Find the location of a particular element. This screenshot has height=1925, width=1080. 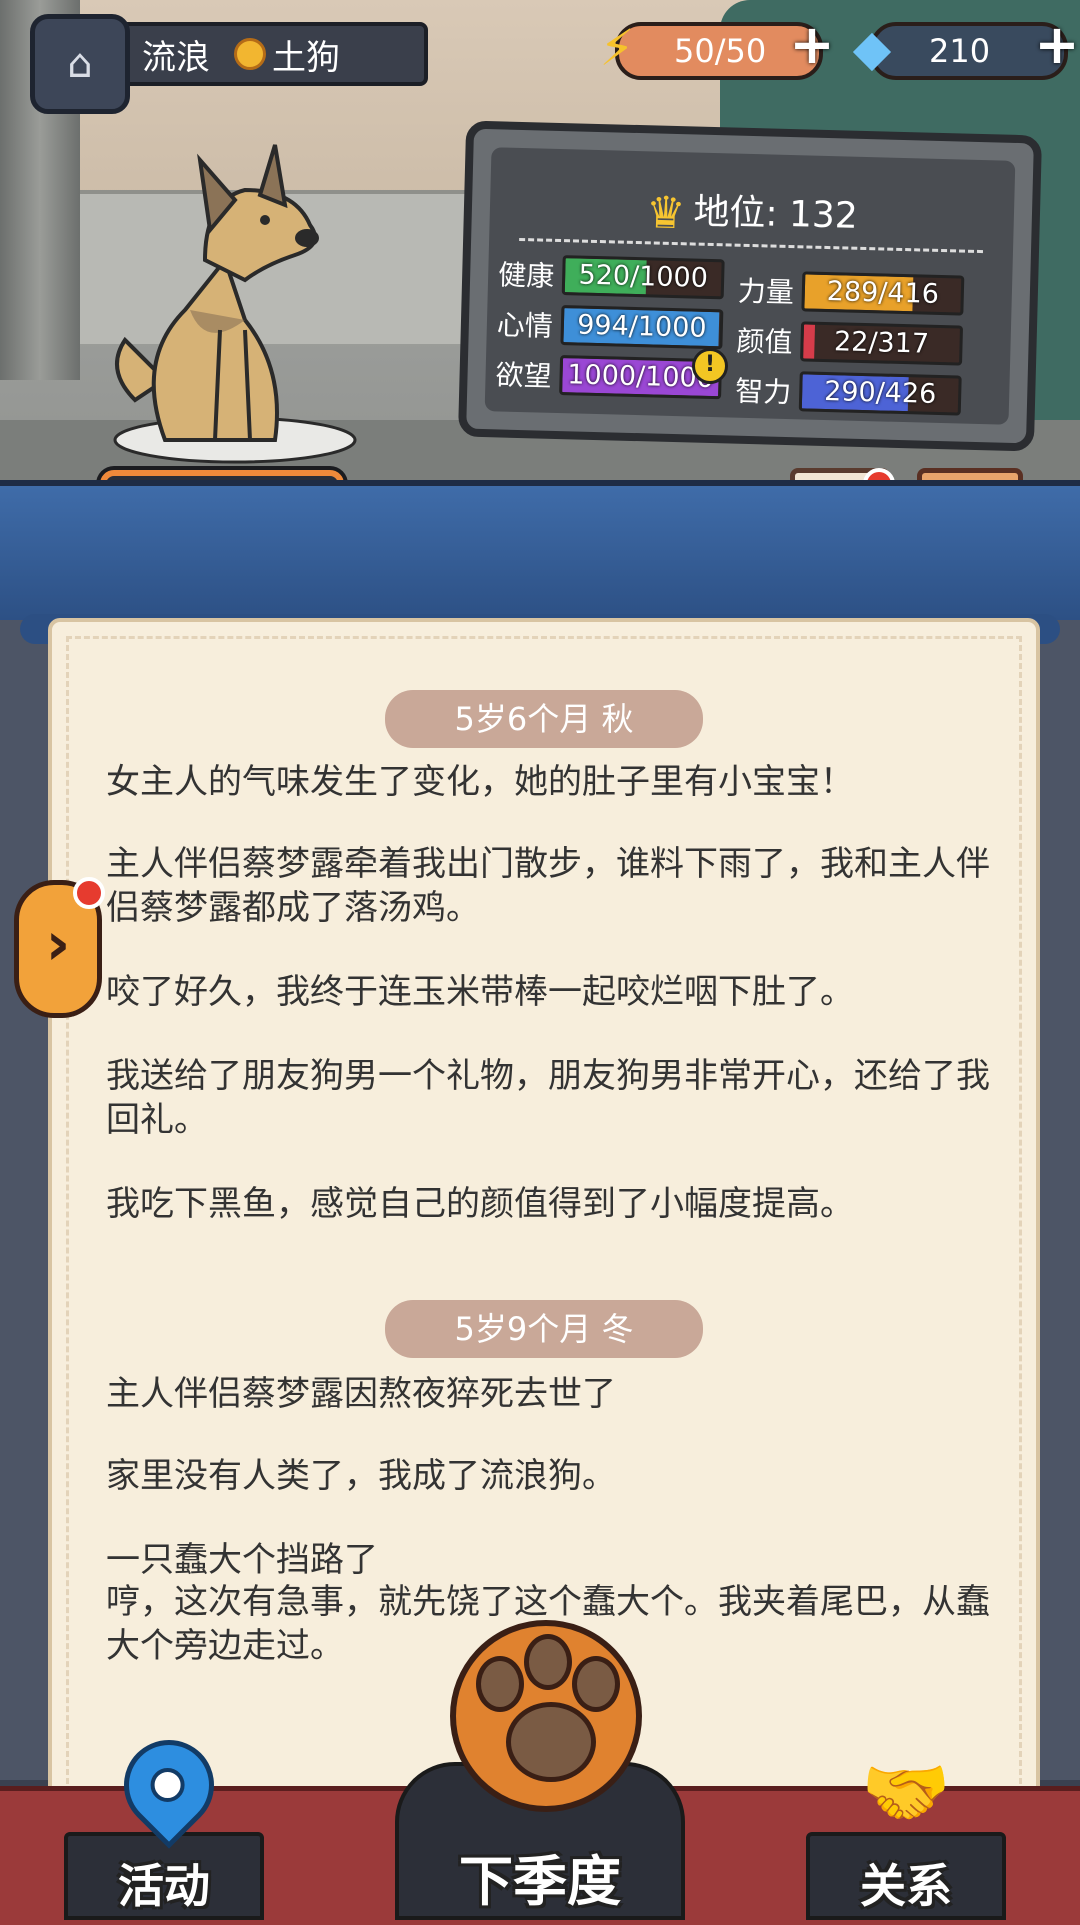

blue-band is located at coordinates (540, 553).